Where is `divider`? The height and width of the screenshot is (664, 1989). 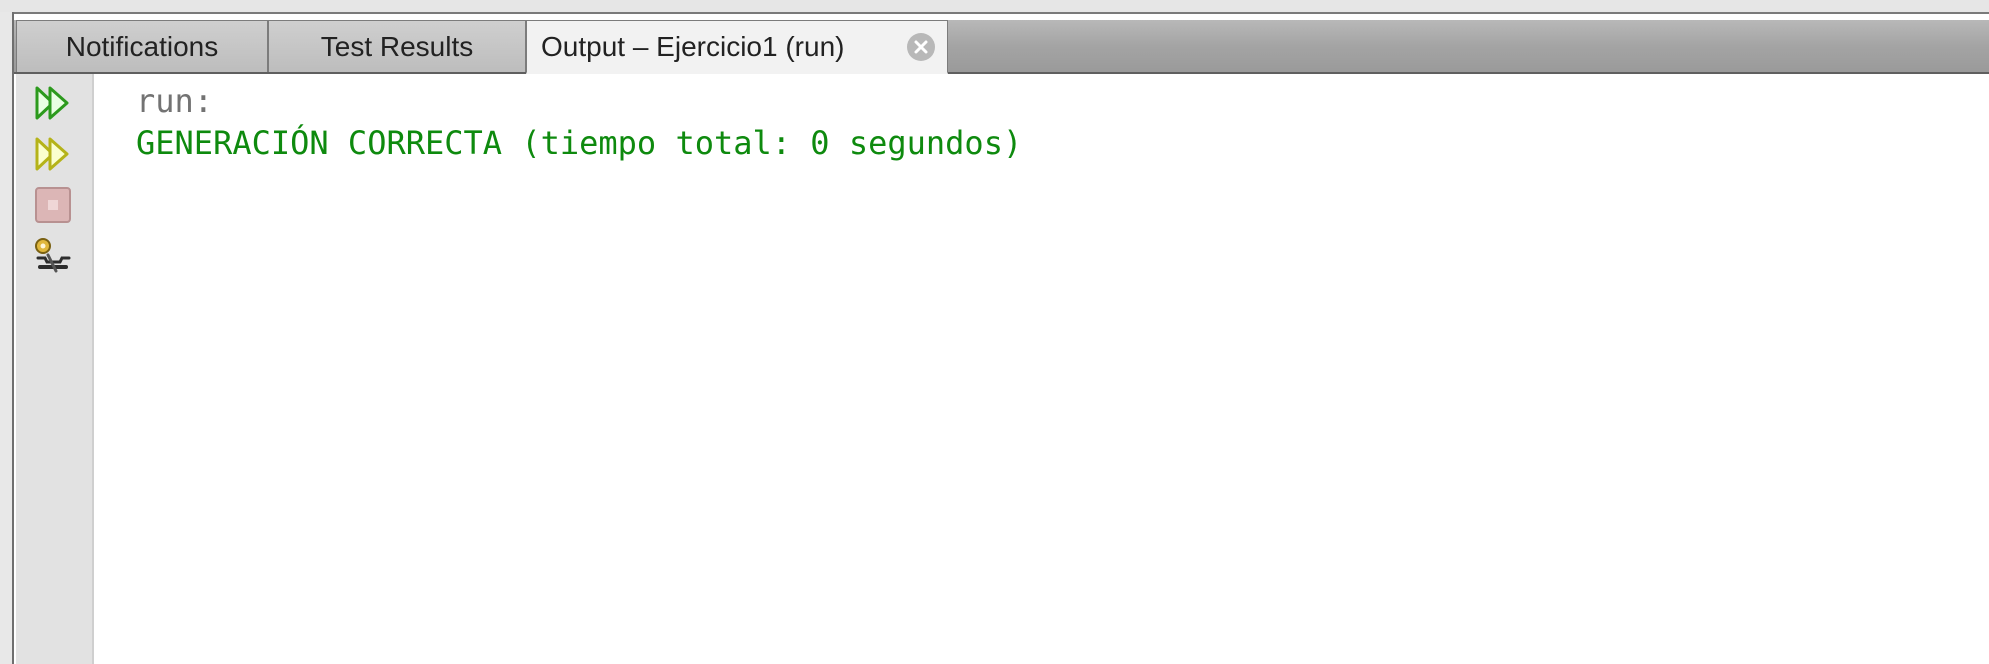 divider is located at coordinates (994, 13).